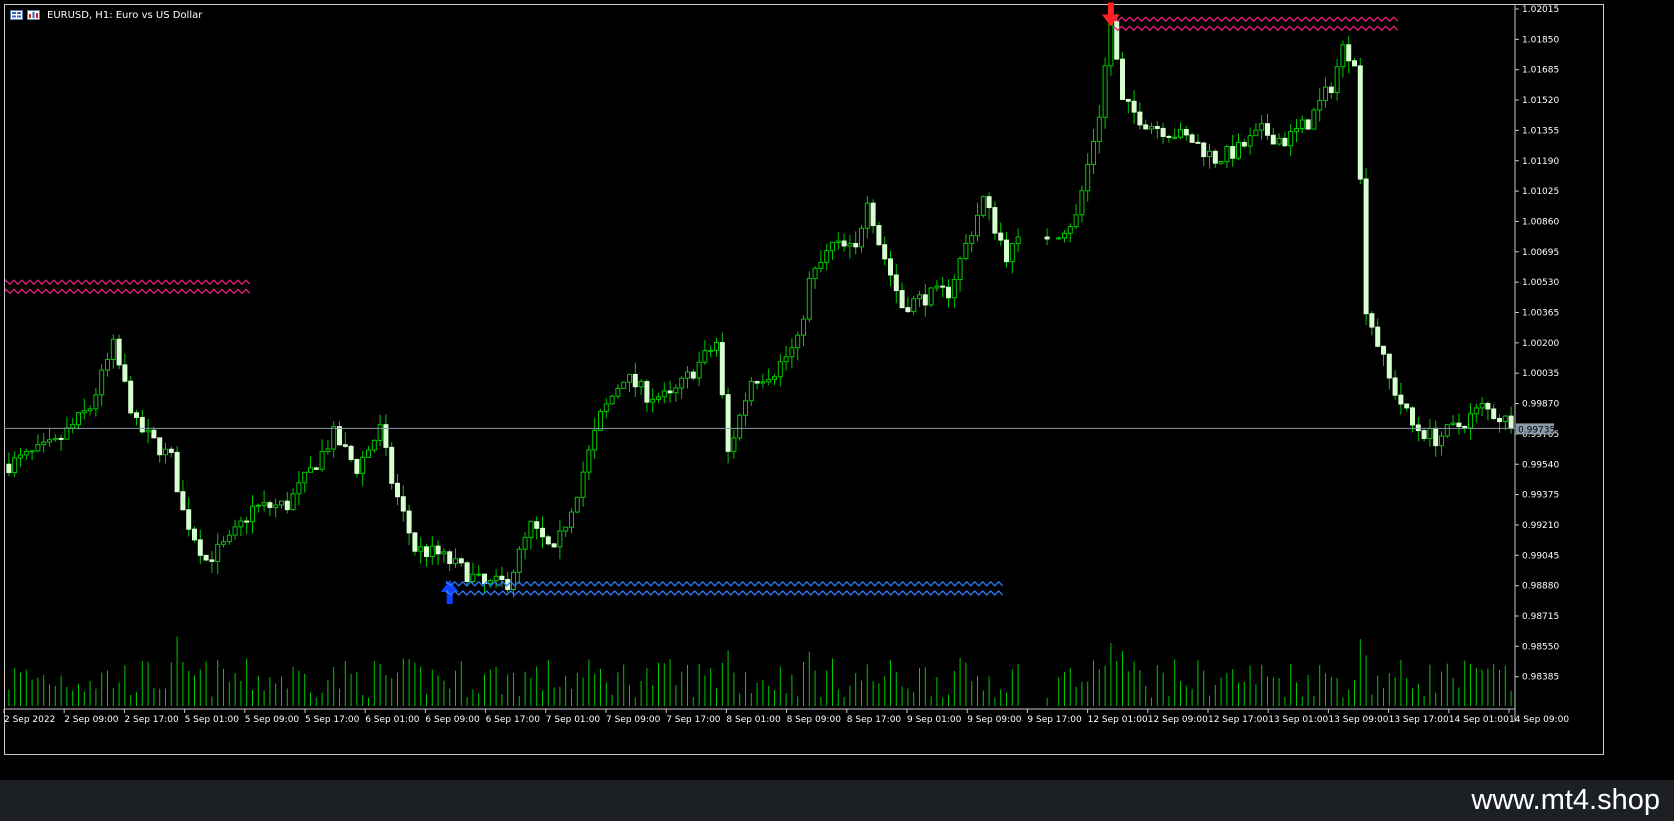  I want to click on time-axis-label: 12 Sep 01:00, so click(1118, 720).